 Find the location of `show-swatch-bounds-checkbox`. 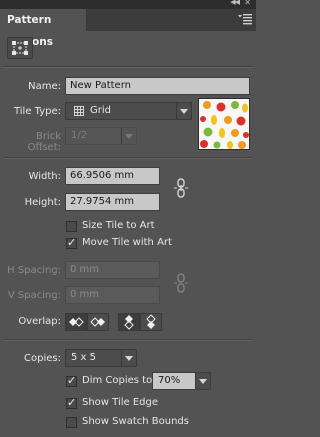

show-swatch-bounds-checkbox is located at coordinates (71, 422).